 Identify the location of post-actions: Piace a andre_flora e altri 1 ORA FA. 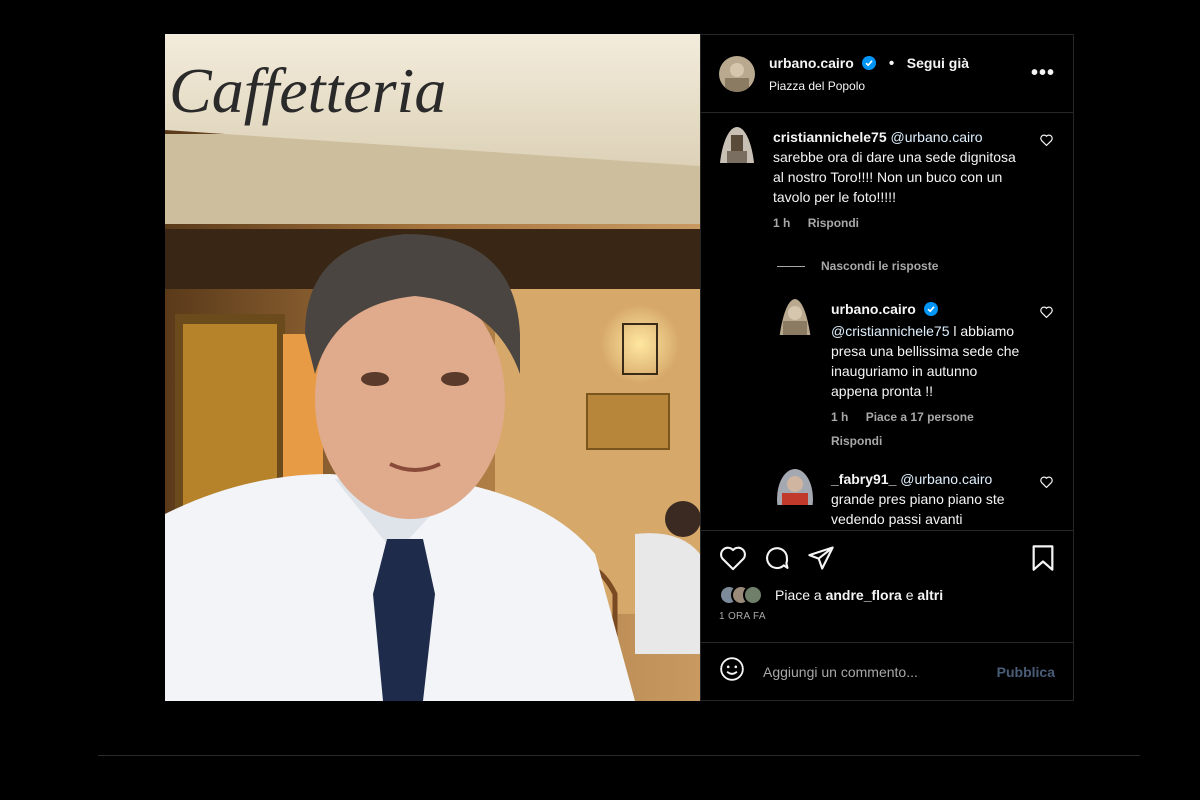
(887, 586).